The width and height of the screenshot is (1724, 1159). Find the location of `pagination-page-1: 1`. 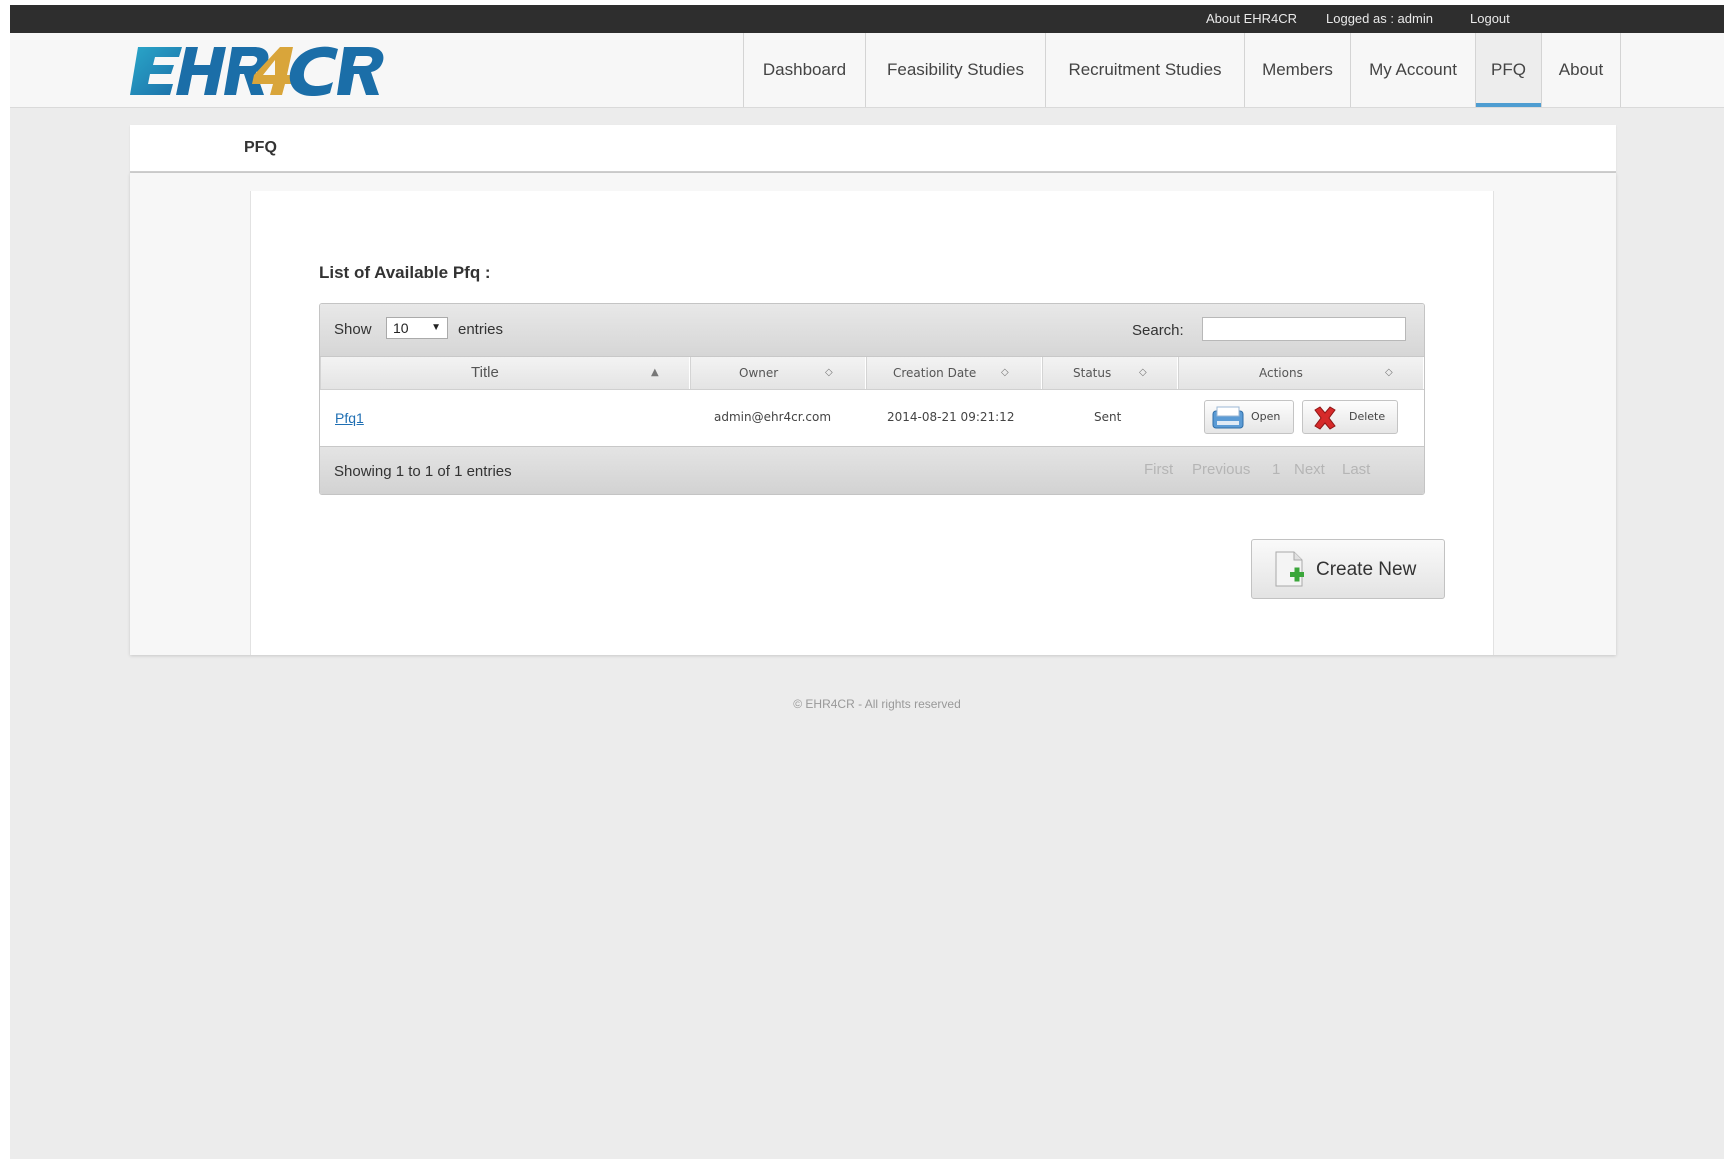

pagination-page-1: 1 is located at coordinates (1276, 469).